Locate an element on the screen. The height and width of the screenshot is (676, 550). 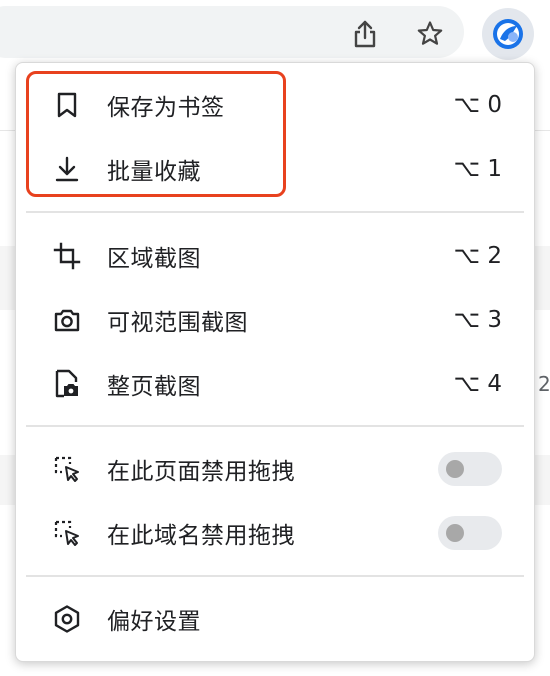
menu-item-label: 区域截图 is located at coordinates (154, 259).